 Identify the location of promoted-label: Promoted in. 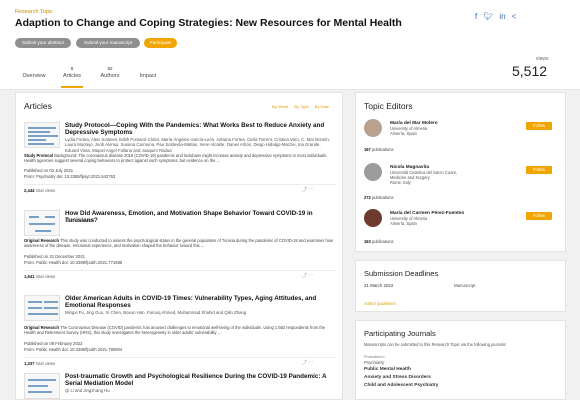
(374, 357).